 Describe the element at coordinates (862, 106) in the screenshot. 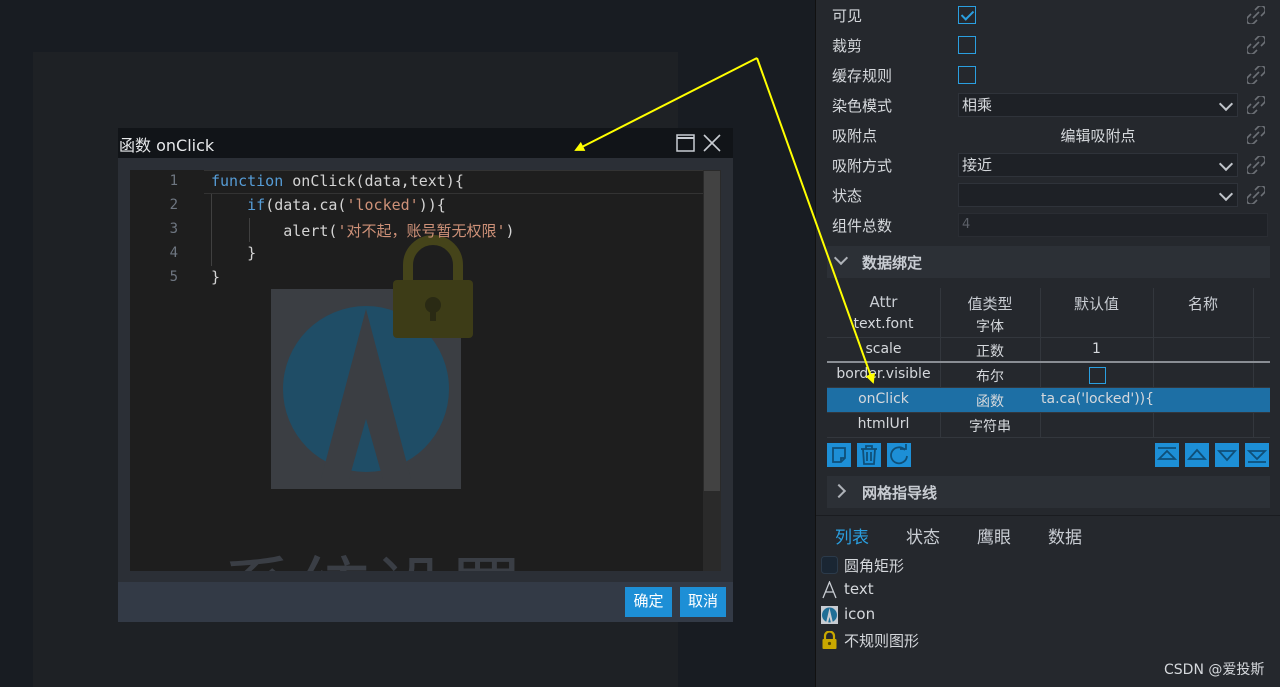

I see `prop-label: 染色模式` at that location.